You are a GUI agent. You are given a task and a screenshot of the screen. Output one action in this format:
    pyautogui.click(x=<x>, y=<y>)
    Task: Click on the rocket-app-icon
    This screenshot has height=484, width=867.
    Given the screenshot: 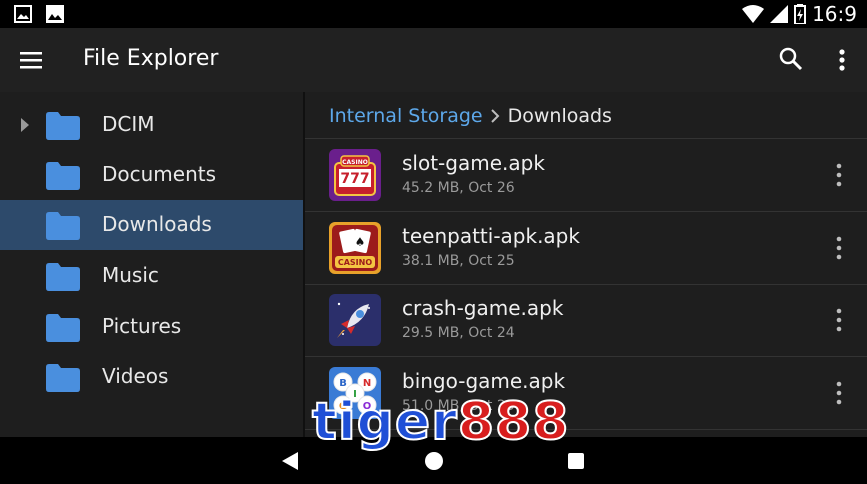 What is the action you would take?
    pyautogui.click(x=355, y=320)
    